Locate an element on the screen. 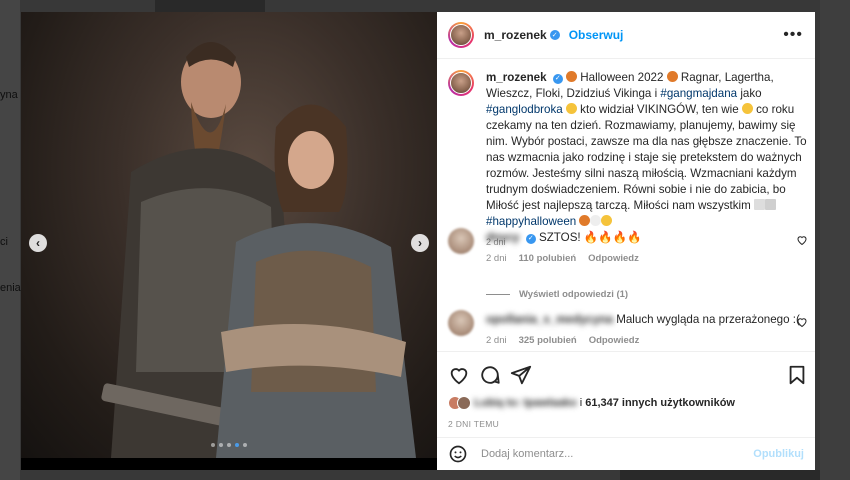 This screenshot has width=850, height=480. liker-avatar is located at coordinates (464, 403).